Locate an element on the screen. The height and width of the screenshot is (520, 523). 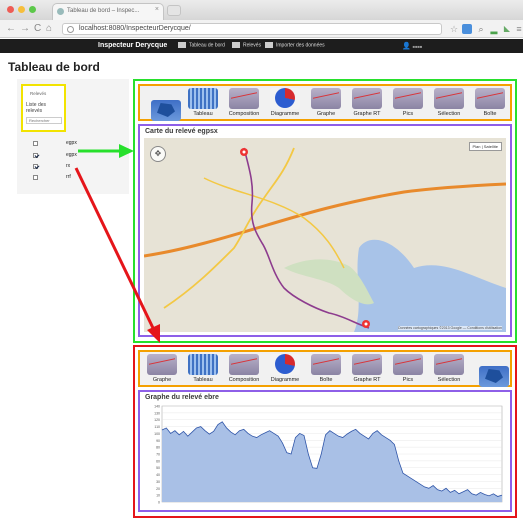
y-tick-label: 140 is located at coordinates (157, 407).